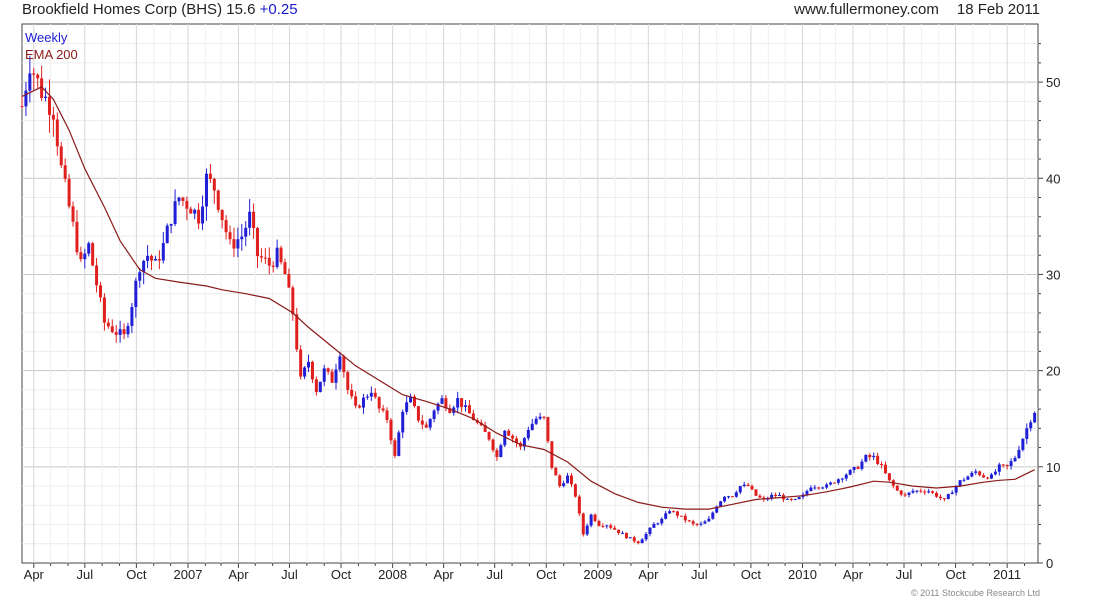 This screenshot has width=1100, height=600. Describe the element at coordinates (597, 574) in the screenshot. I see `x-tick-label: 2009` at that location.